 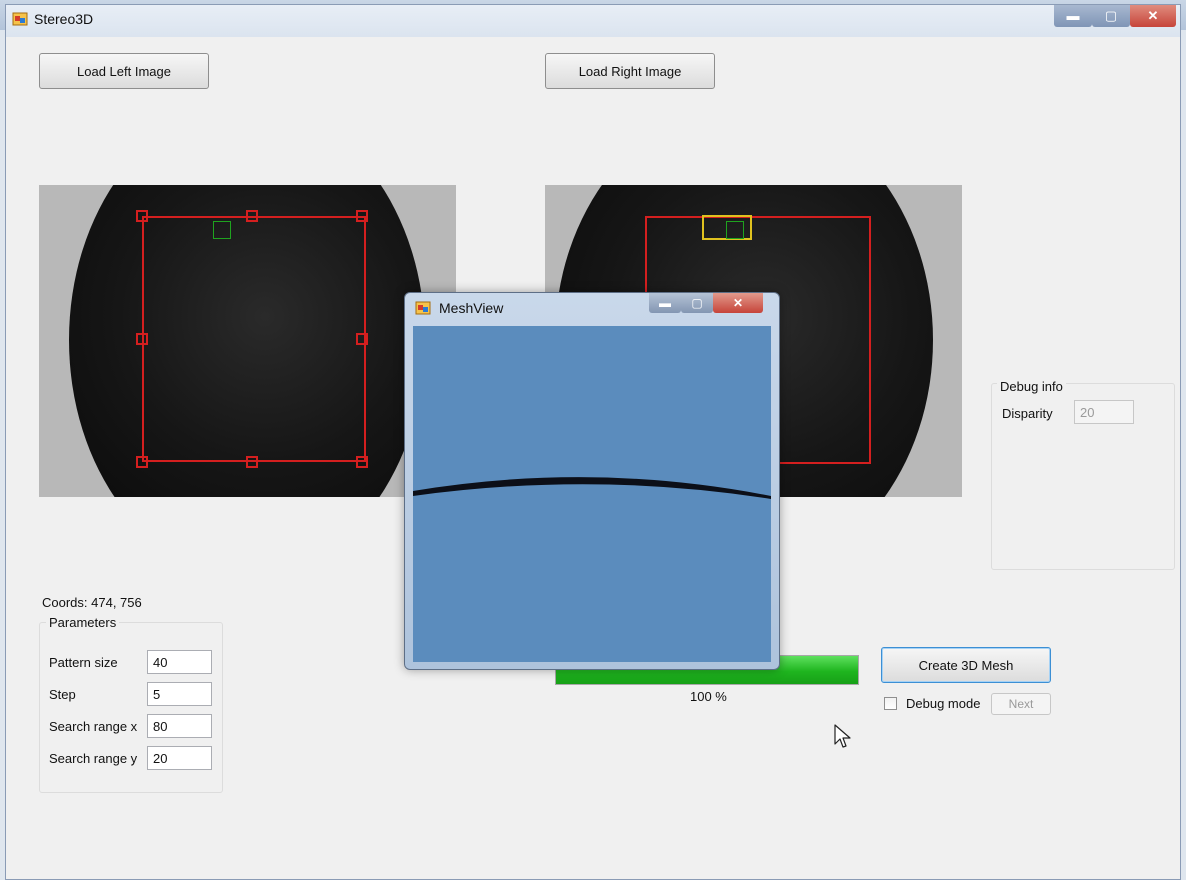 I want to click on mesh-viewport, so click(x=592, y=494).